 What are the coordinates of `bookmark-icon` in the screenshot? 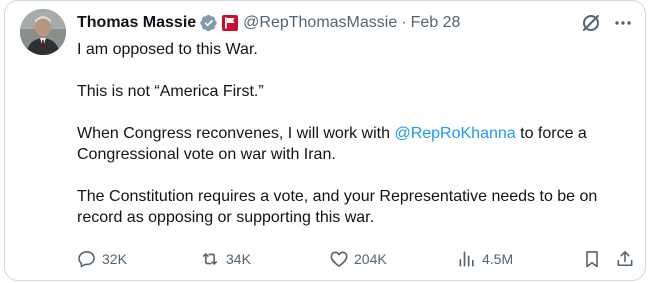 It's located at (592, 259).